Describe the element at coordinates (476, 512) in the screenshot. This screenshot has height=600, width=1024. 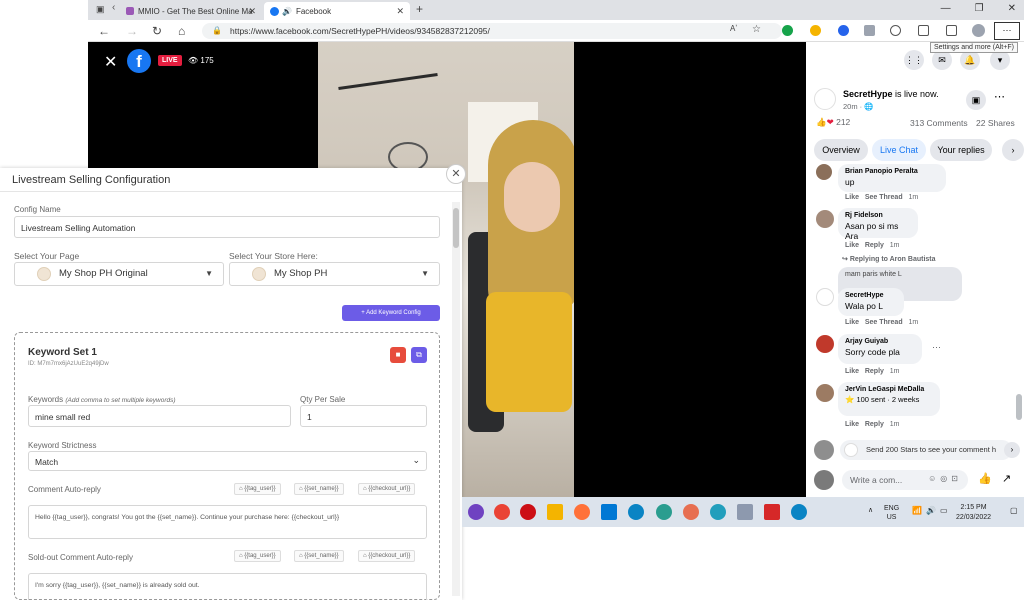
I see `app-icon` at that location.